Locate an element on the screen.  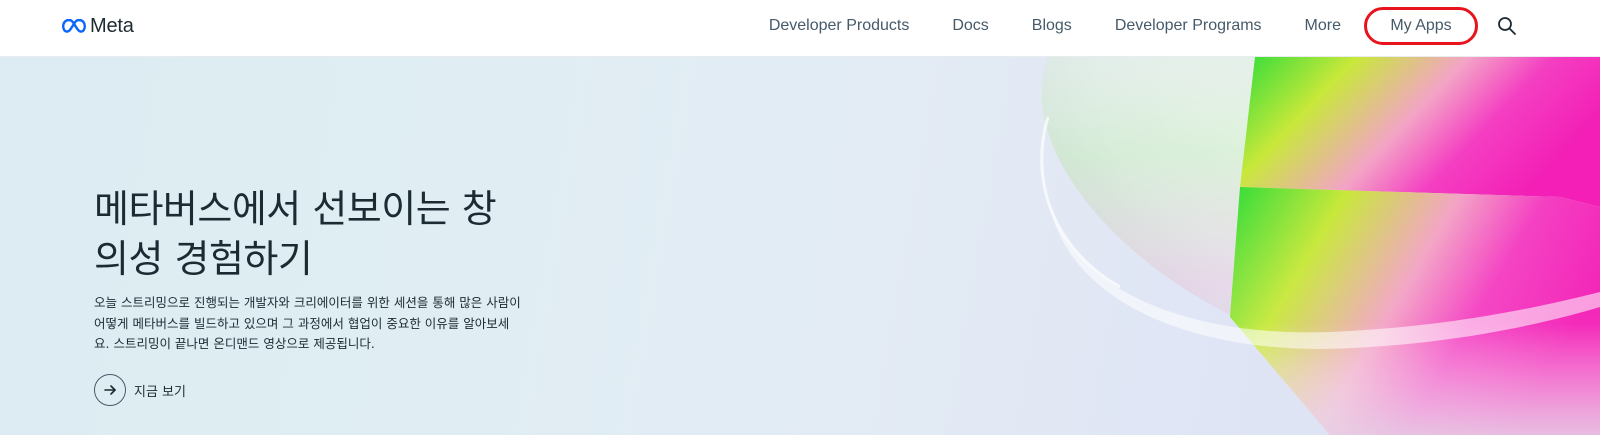
nav-my-apps: My Apps is located at coordinates (1420, 26).